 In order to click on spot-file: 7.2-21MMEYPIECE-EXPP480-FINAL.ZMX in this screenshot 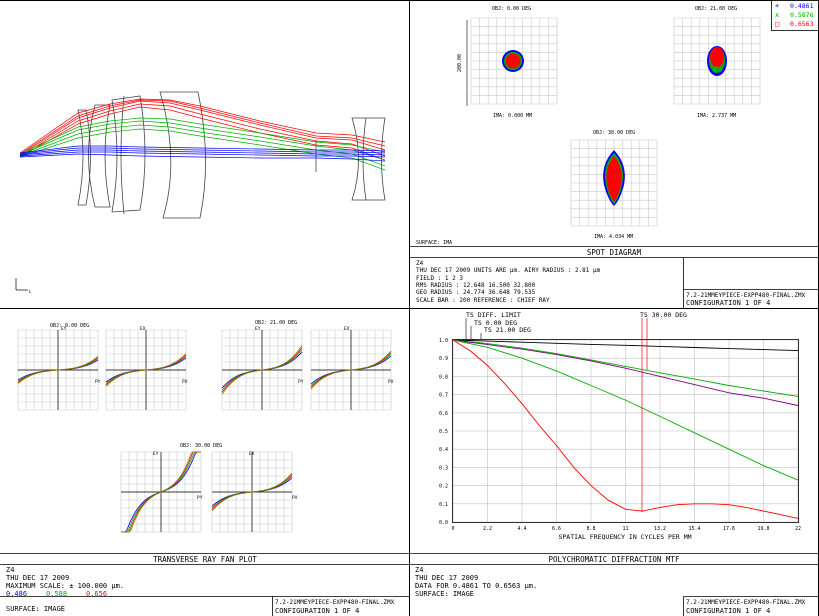, I will do `click(746, 295)`.